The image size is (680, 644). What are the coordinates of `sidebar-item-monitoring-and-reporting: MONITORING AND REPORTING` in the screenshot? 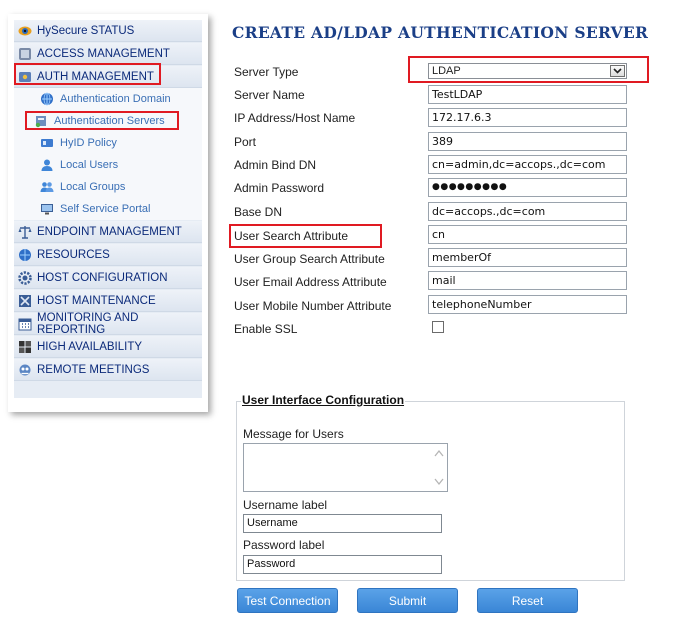 It's located at (108, 323).